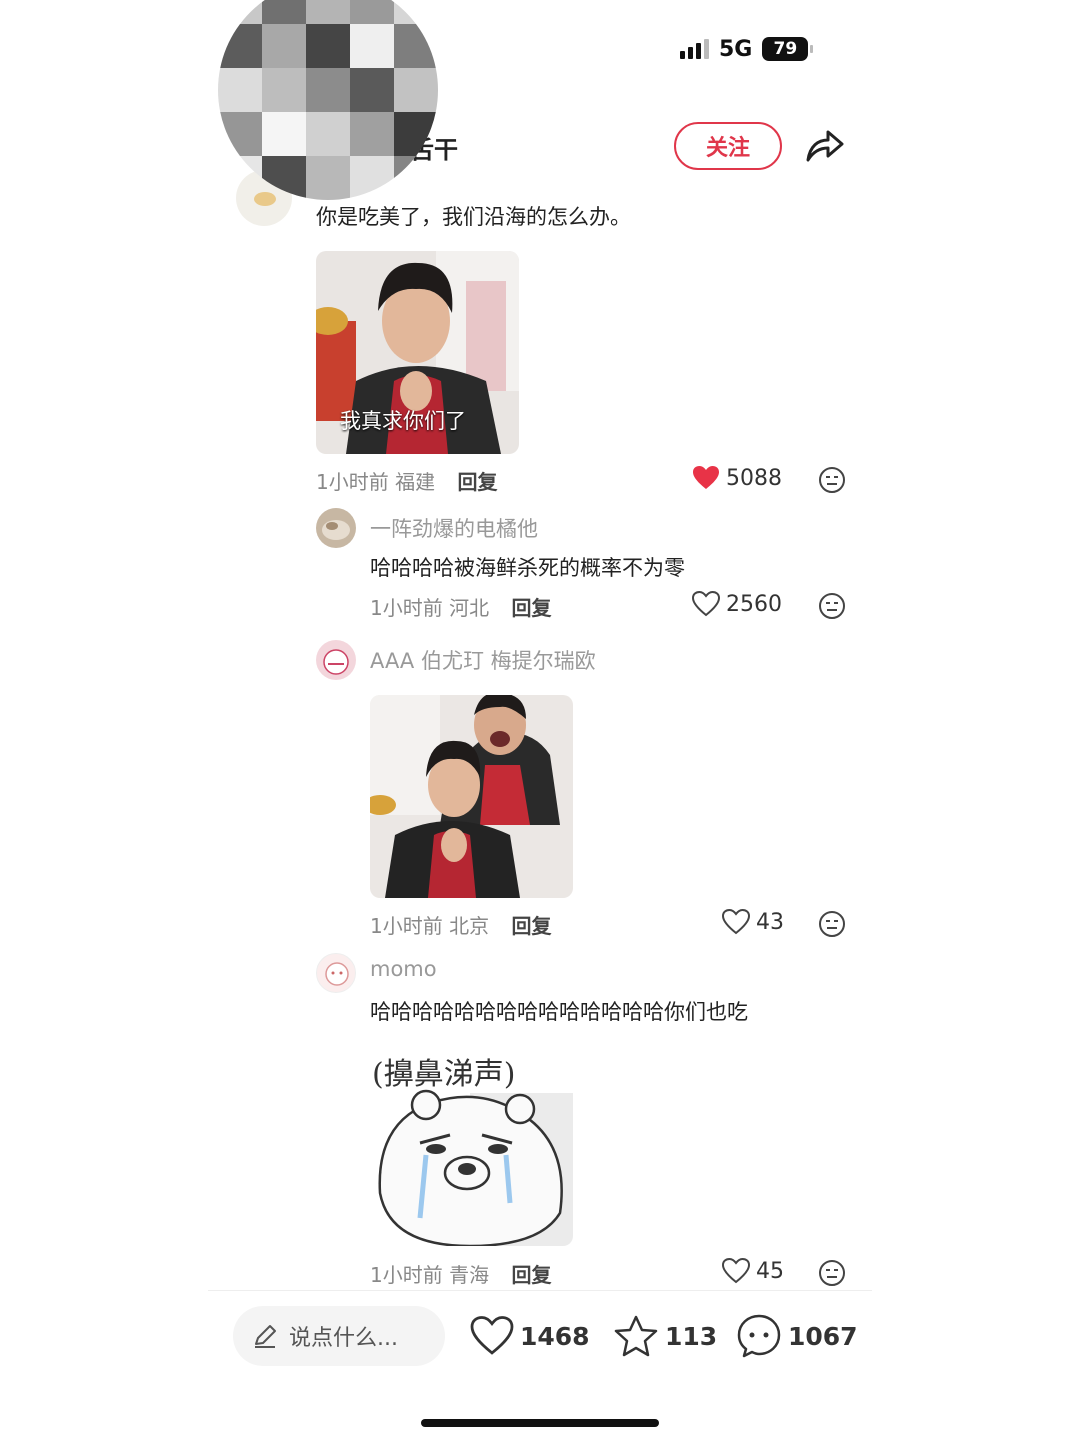  What do you see at coordinates (754, 478) in the screenshot?
I see `like-count: 5088` at bounding box center [754, 478].